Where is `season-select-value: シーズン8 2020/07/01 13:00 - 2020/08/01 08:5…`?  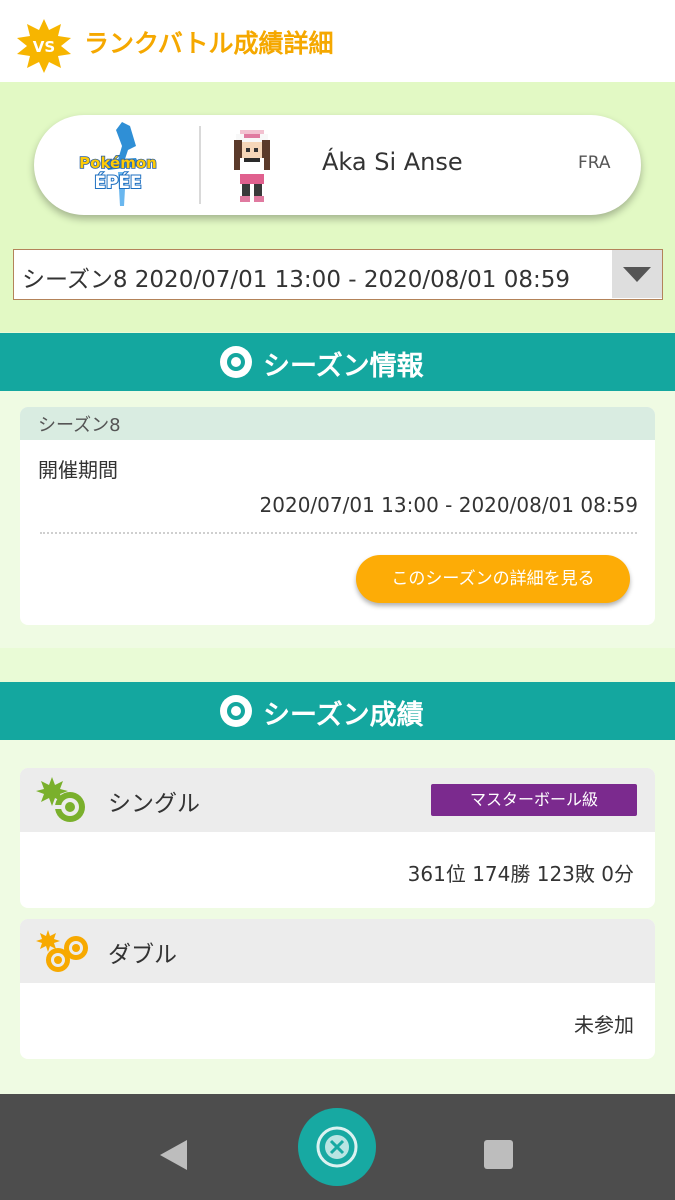
season-select-value: シーズン8 2020/07/01 13:00 - 2020/08/01 08:5… is located at coordinates (296, 280).